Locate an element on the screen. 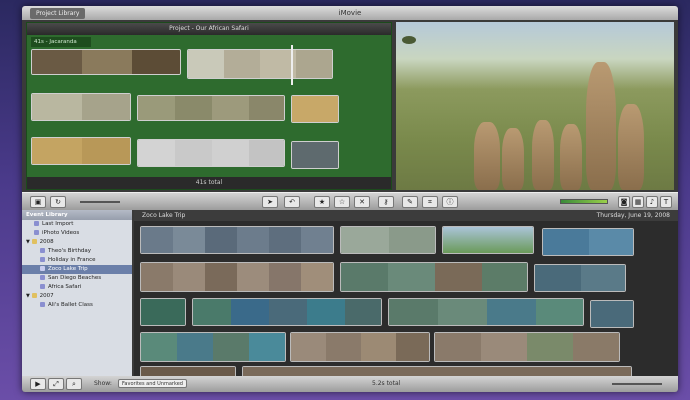 The width and height of the screenshot is (690, 400). volume-meter is located at coordinates (584, 201).